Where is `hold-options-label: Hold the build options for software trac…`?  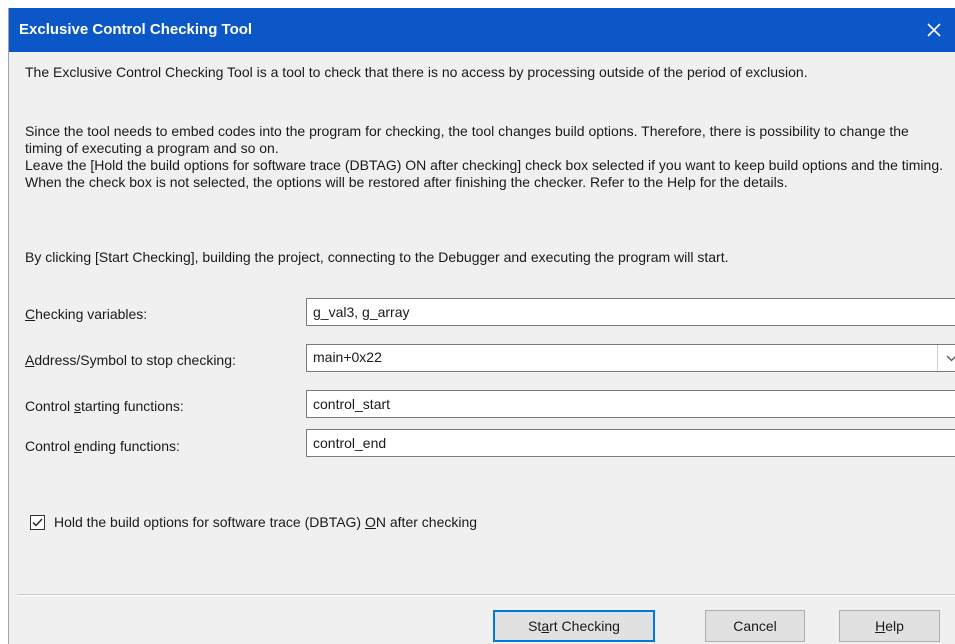 hold-options-label: Hold the build options for software trac… is located at coordinates (265, 522).